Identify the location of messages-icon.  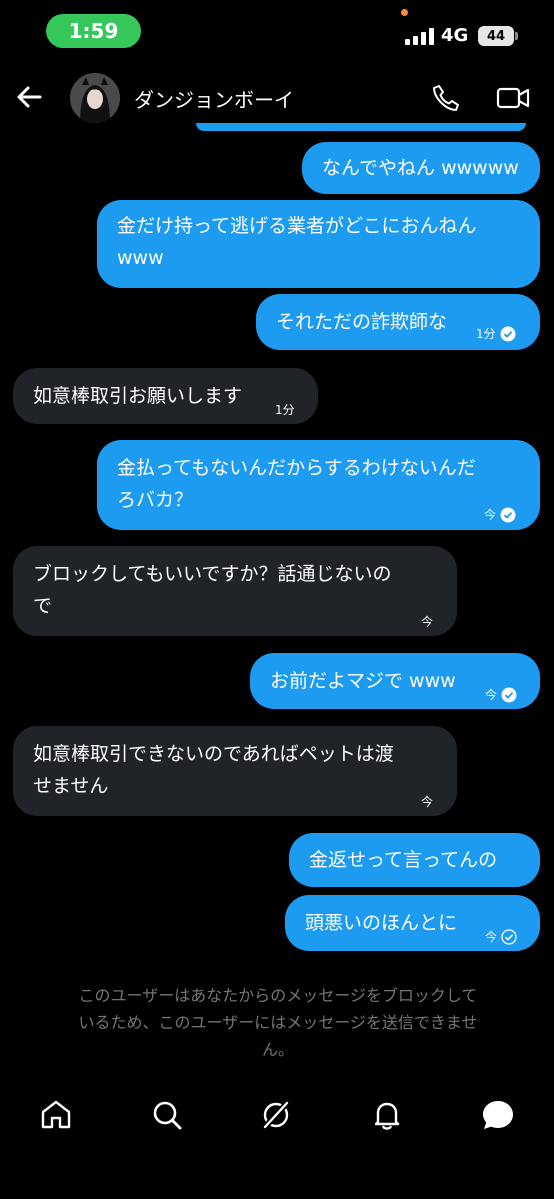
(498, 1115).